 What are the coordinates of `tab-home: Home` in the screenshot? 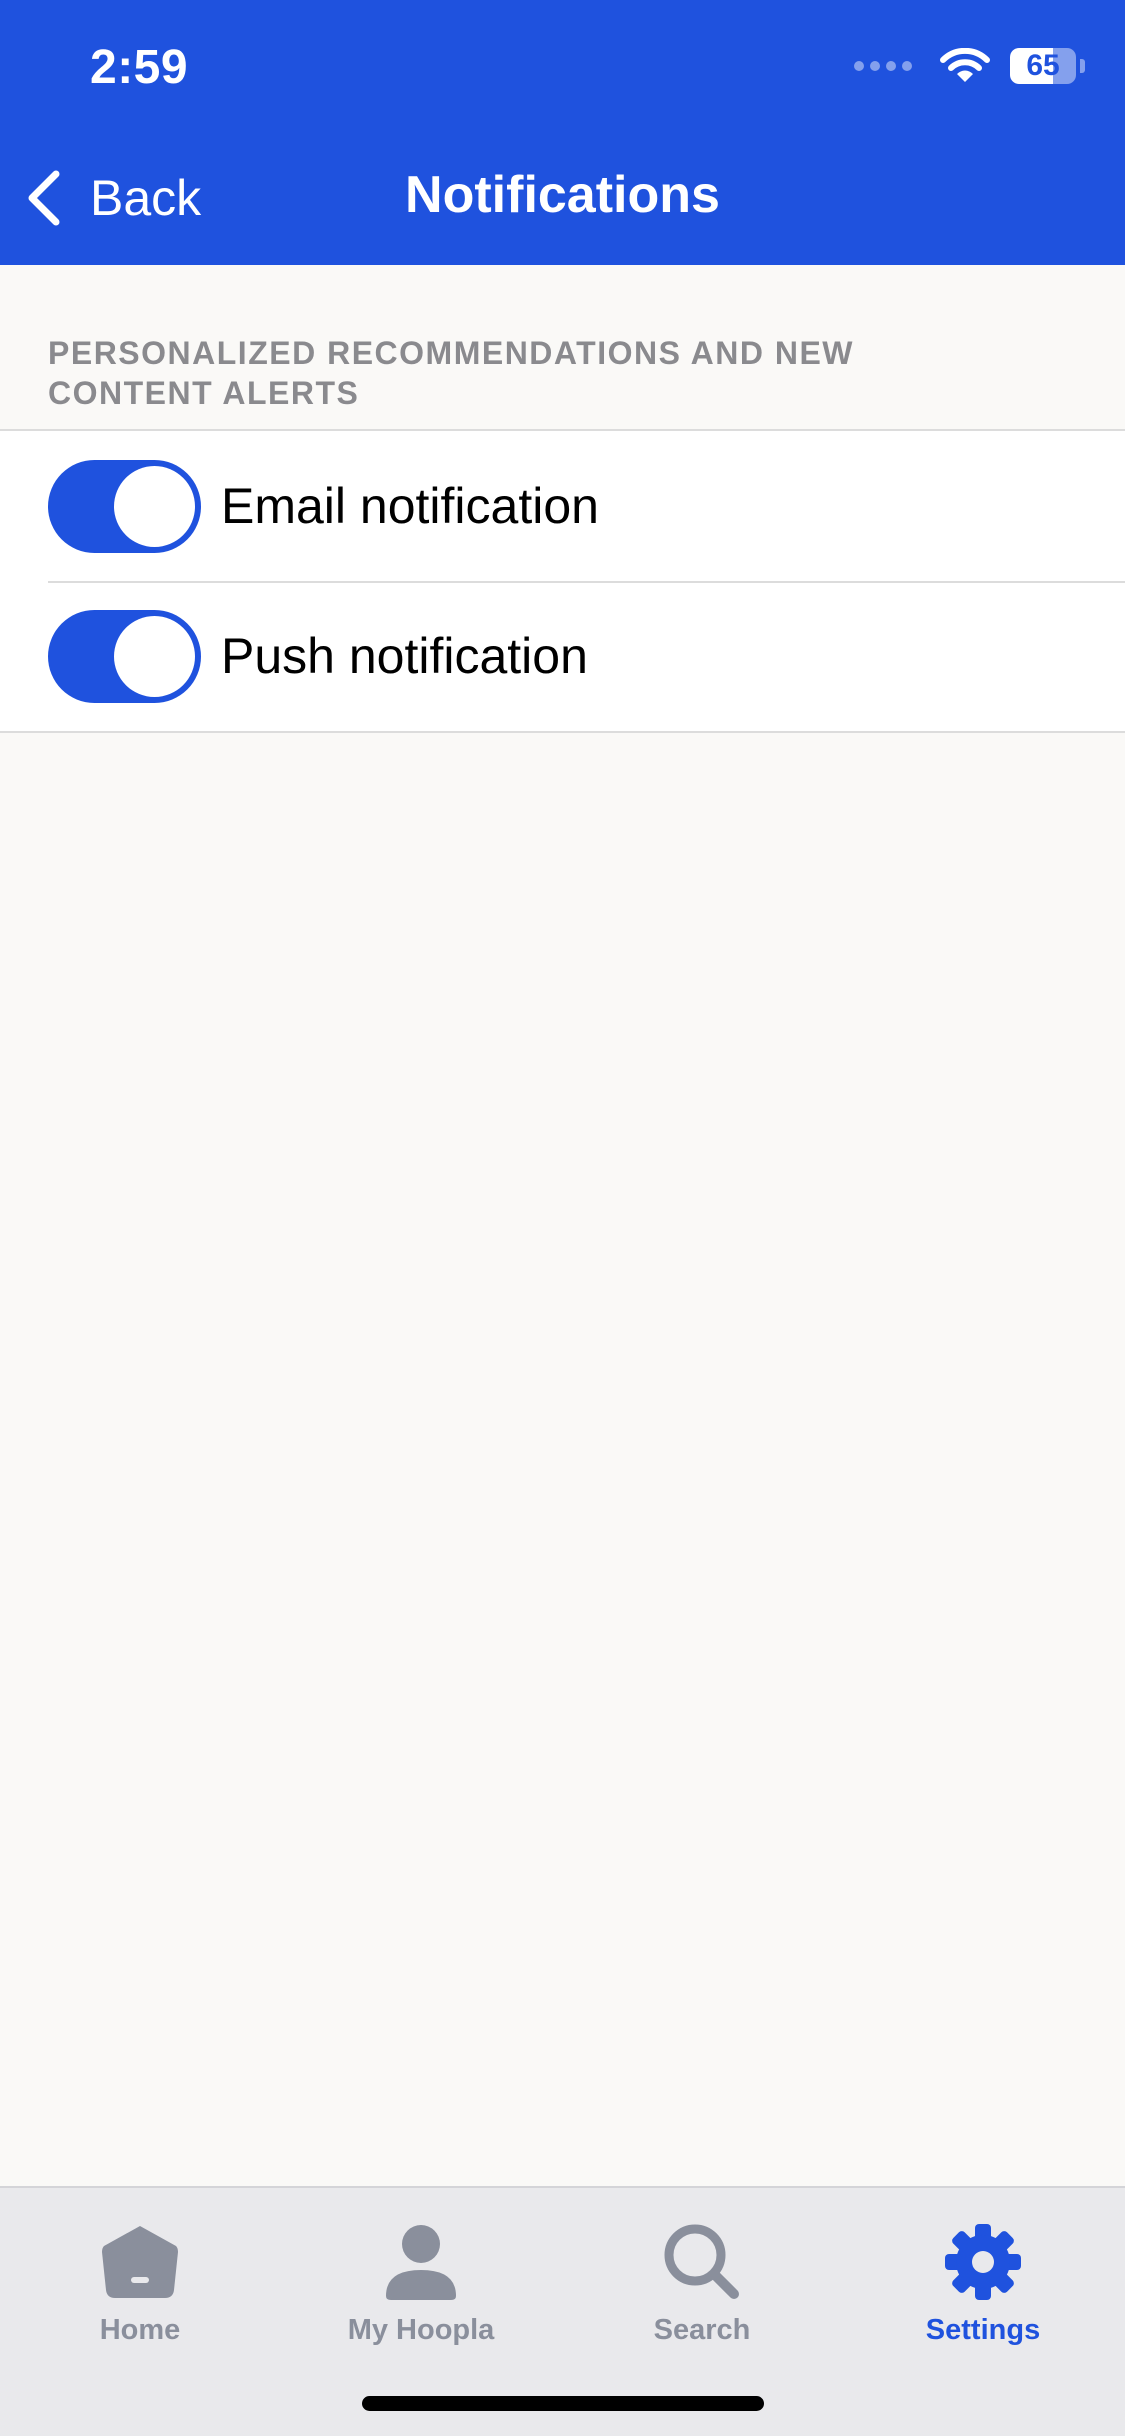 It's located at (140, 2273).